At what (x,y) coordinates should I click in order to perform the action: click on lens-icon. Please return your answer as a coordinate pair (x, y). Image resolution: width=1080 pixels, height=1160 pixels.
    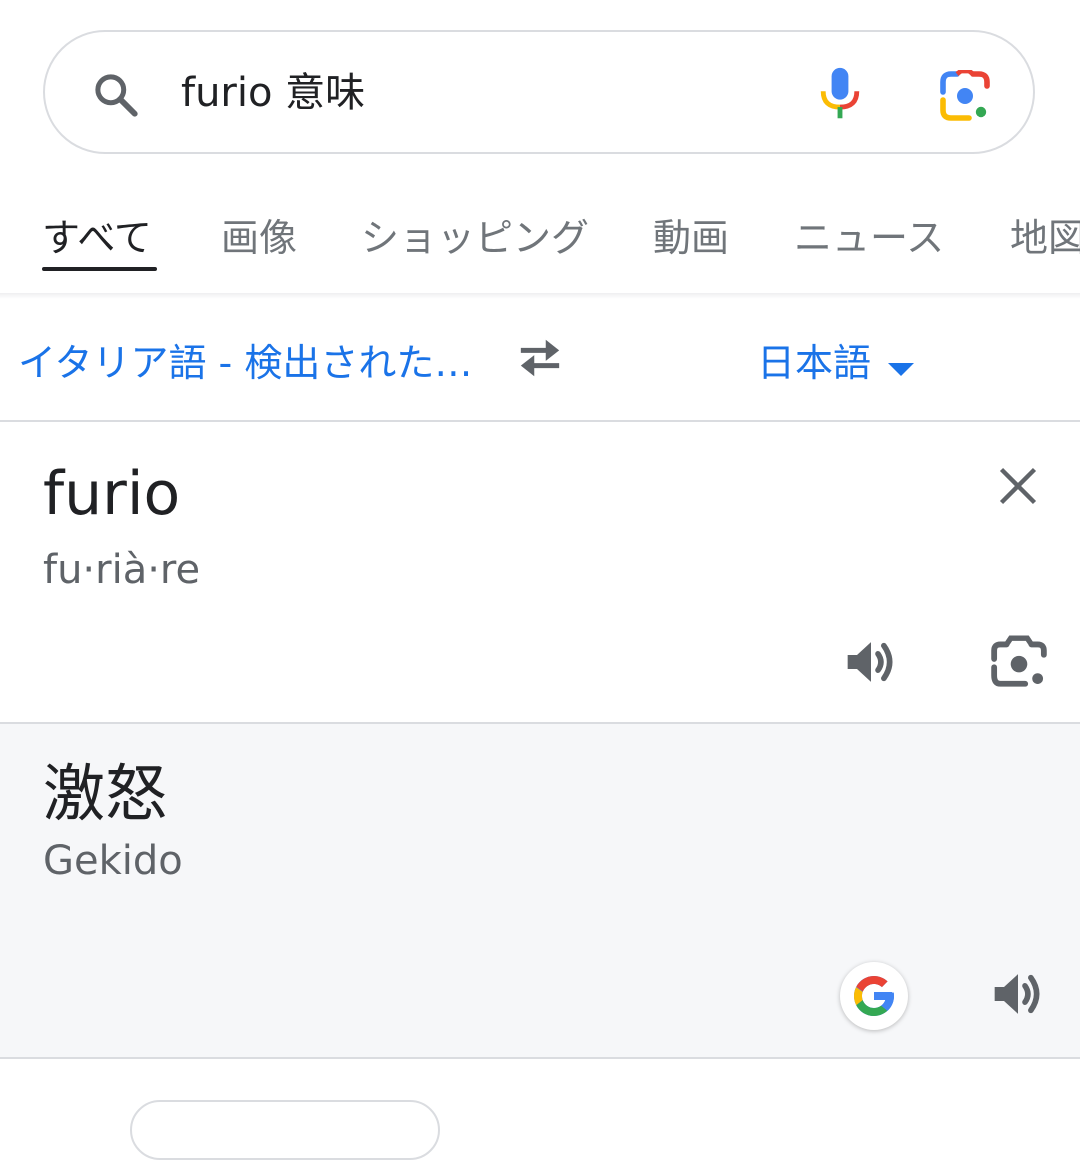
    Looking at the image, I should click on (965, 96).